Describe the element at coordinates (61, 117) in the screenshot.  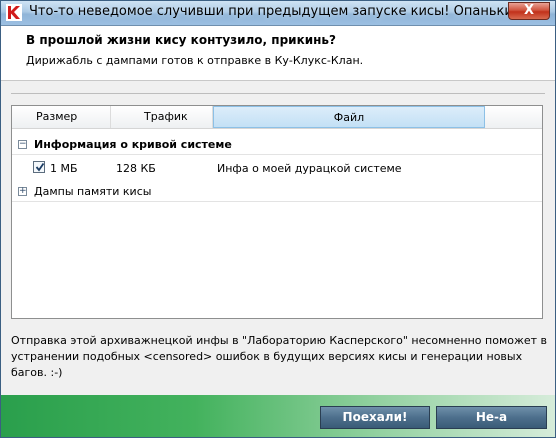
I see `column-header-size: Размер` at that location.